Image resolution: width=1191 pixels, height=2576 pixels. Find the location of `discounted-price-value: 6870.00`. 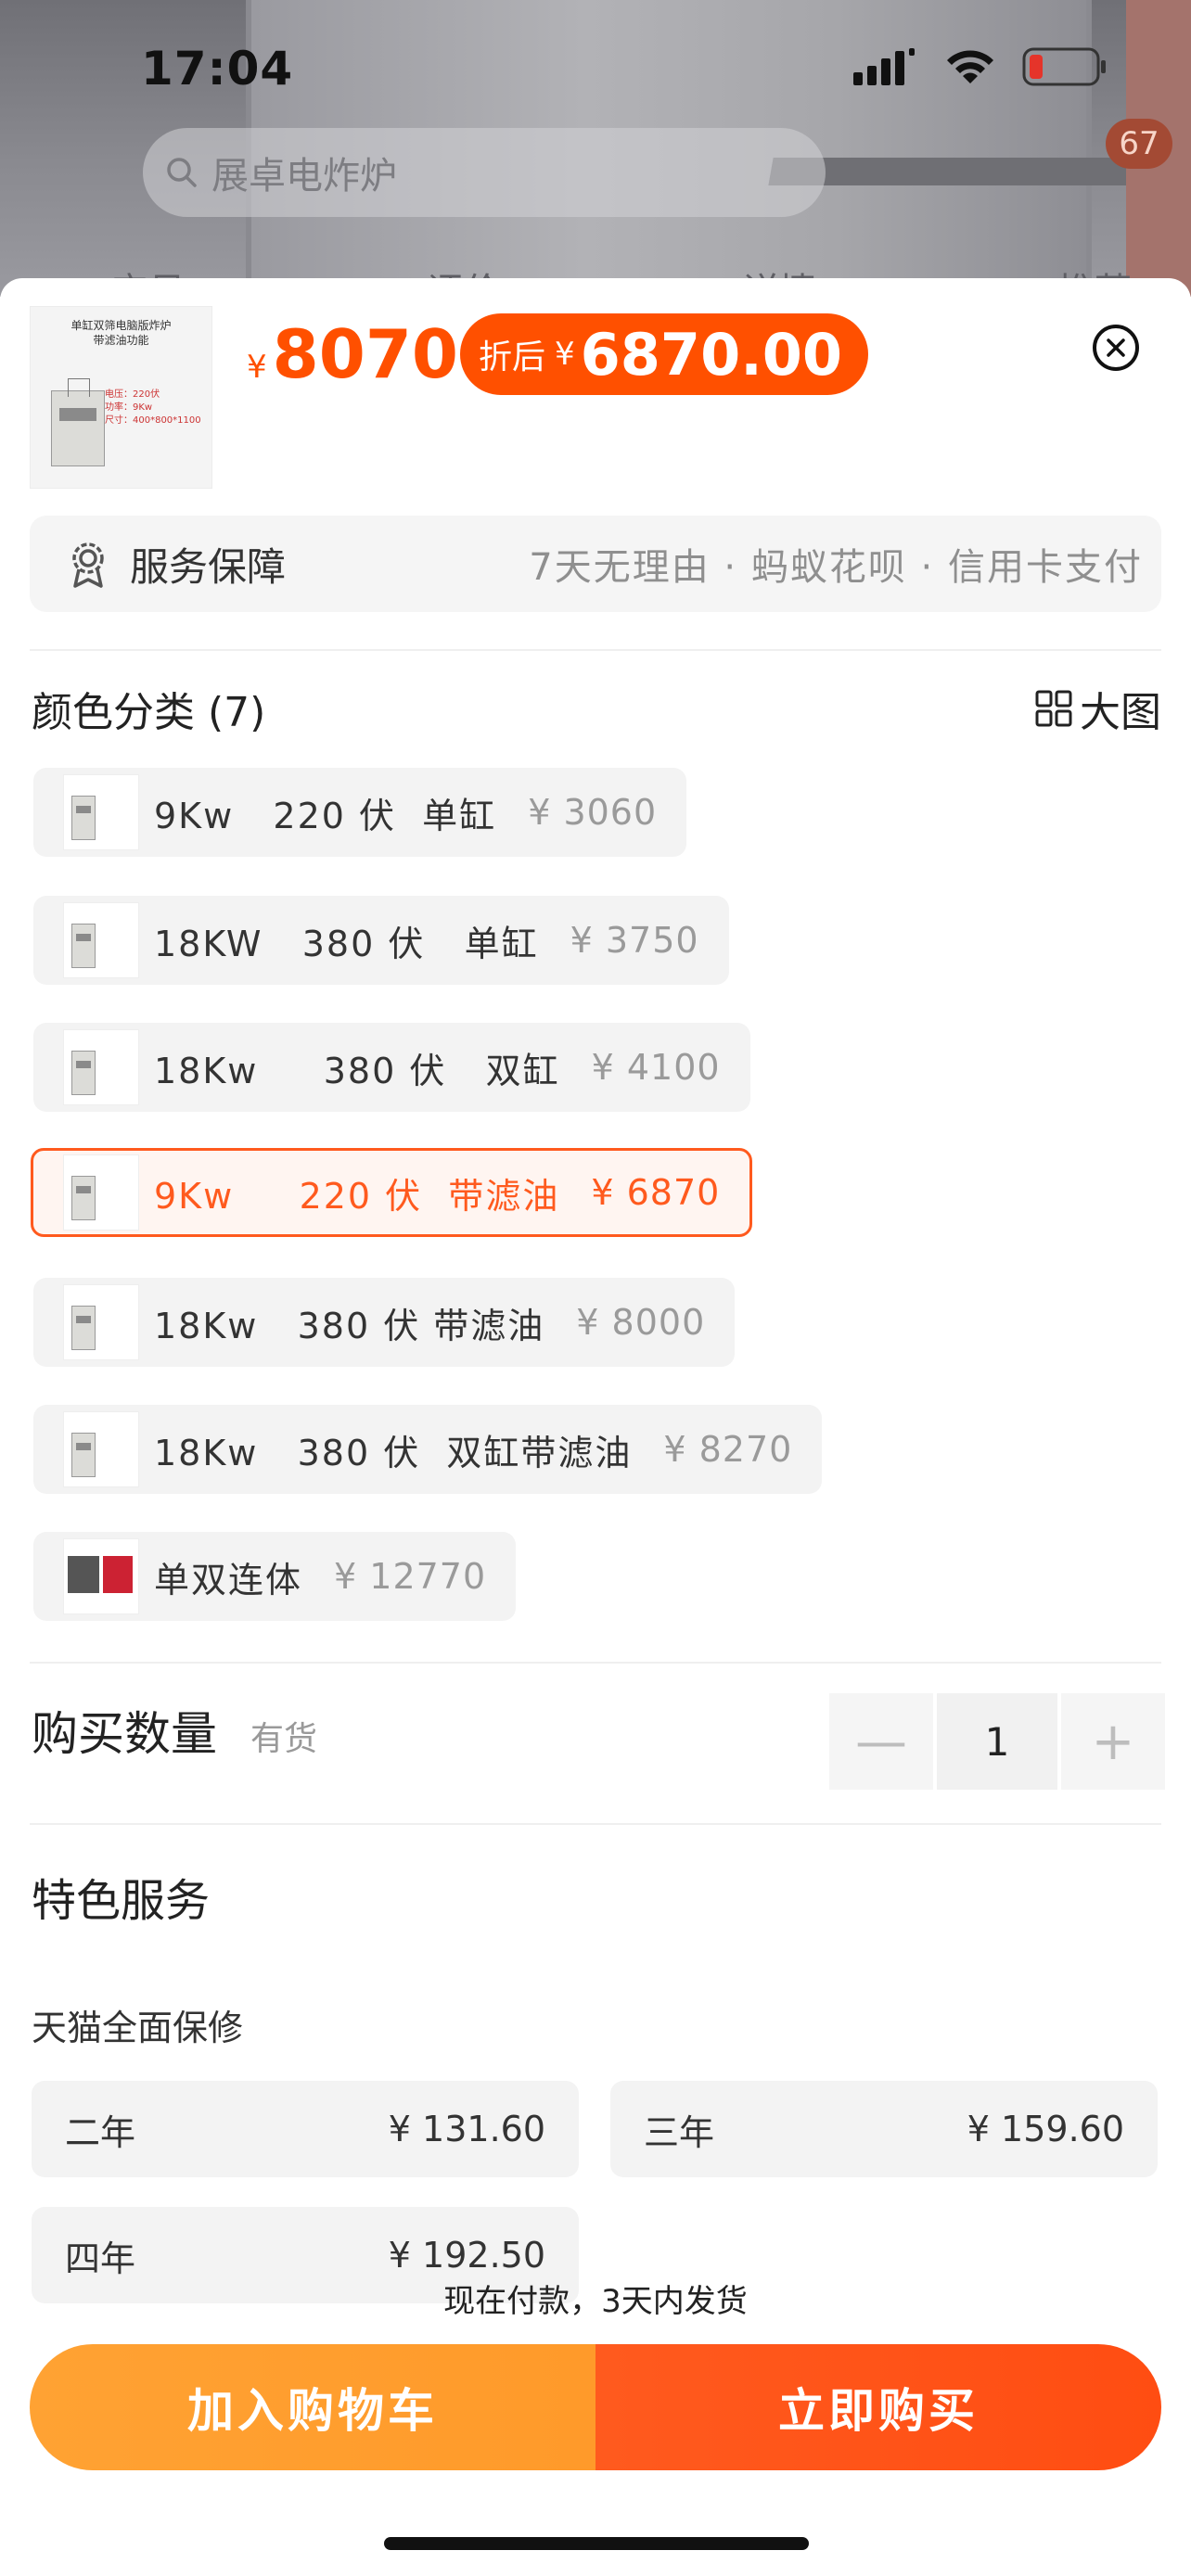

discounted-price-value: 6870.00 is located at coordinates (712, 354).